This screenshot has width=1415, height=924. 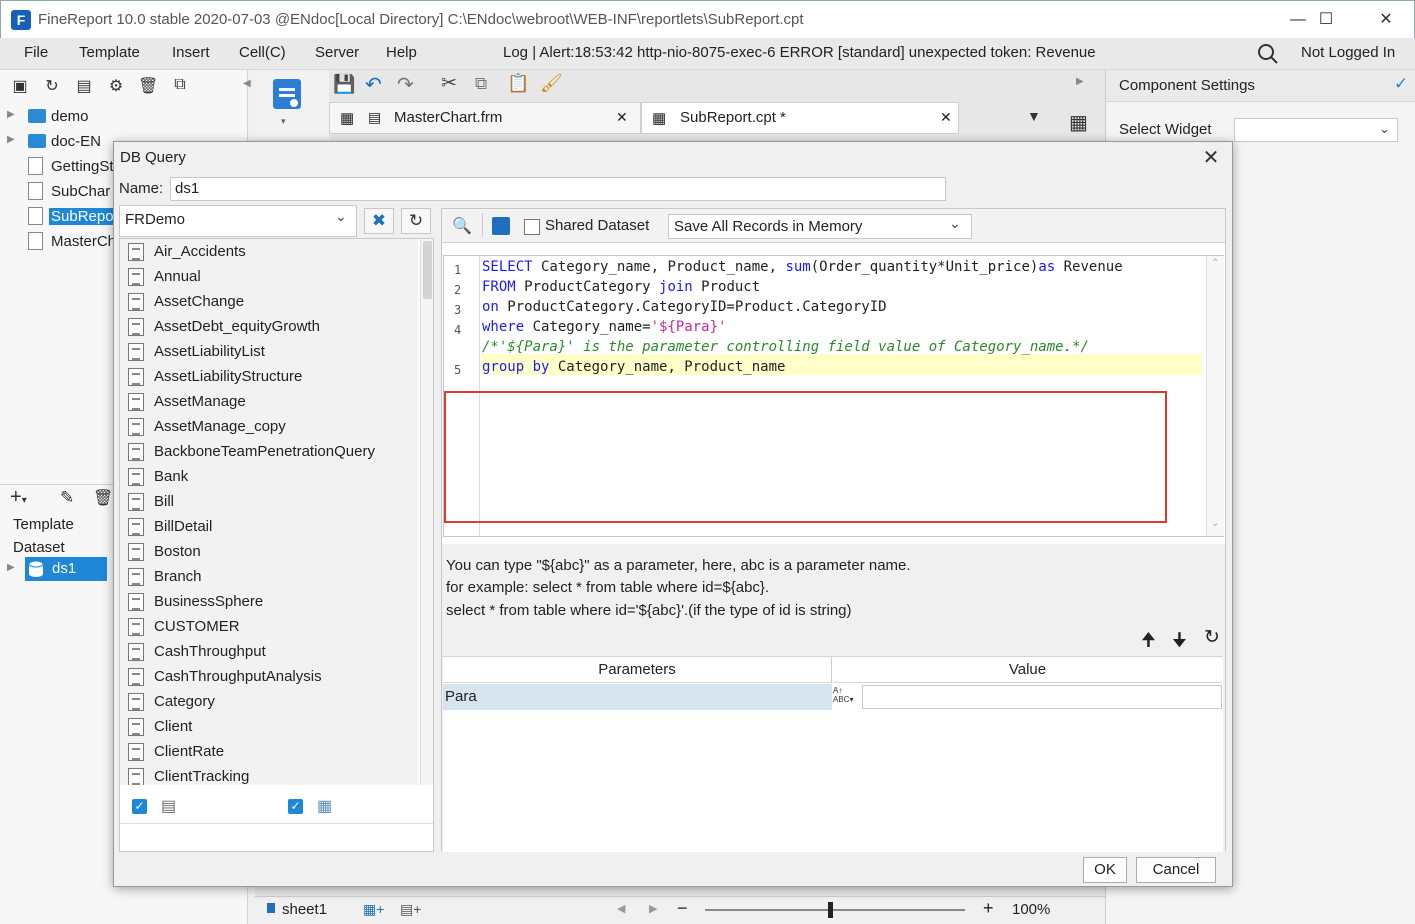 What do you see at coordinates (273, 527) in the screenshot?
I see `list-item: BillDetail` at bounding box center [273, 527].